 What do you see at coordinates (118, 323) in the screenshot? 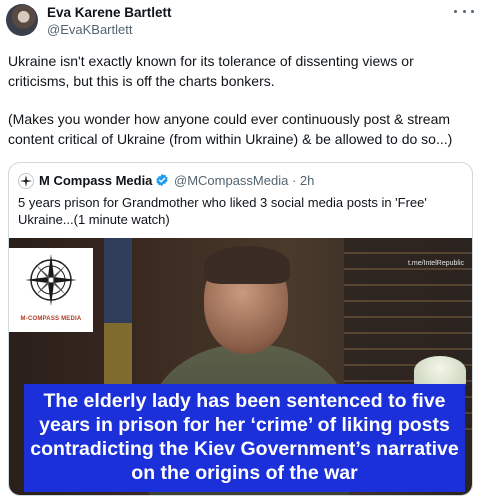
I see `background-flag` at bounding box center [118, 323].